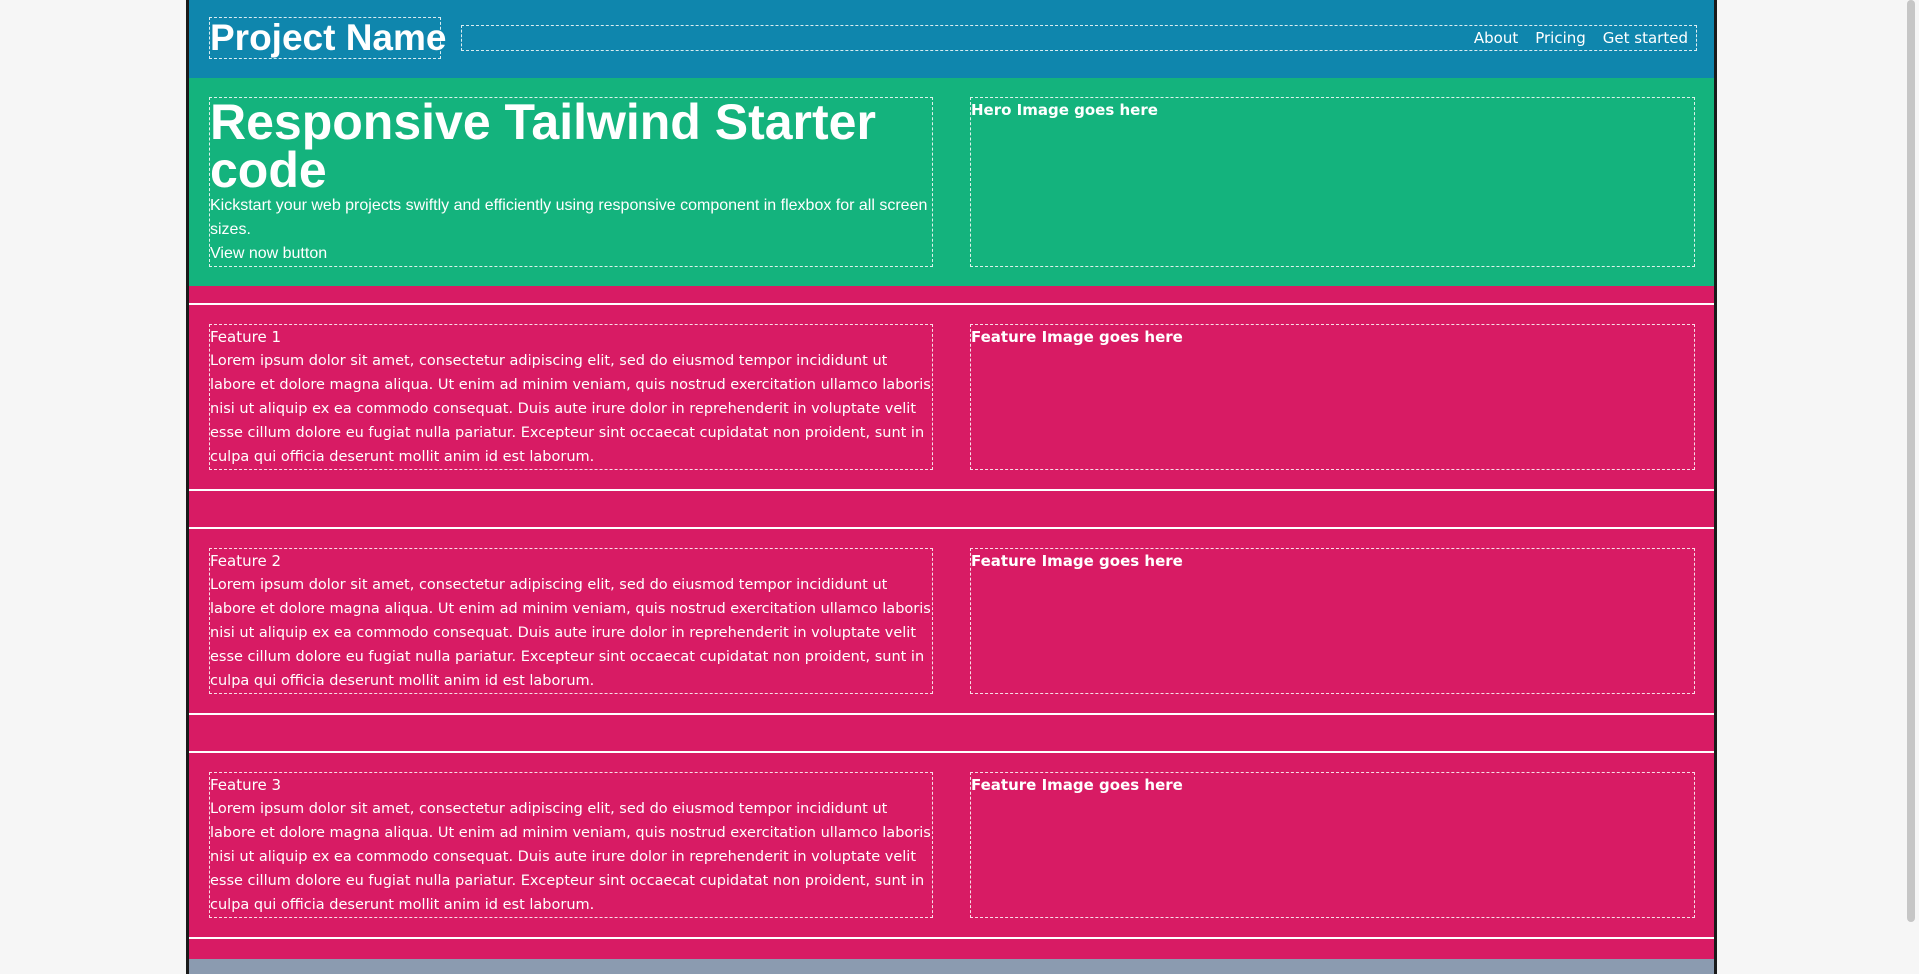 The width and height of the screenshot is (1919, 974). What do you see at coordinates (1645, 38) in the screenshot?
I see `nav-link-get-started: Get started` at bounding box center [1645, 38].